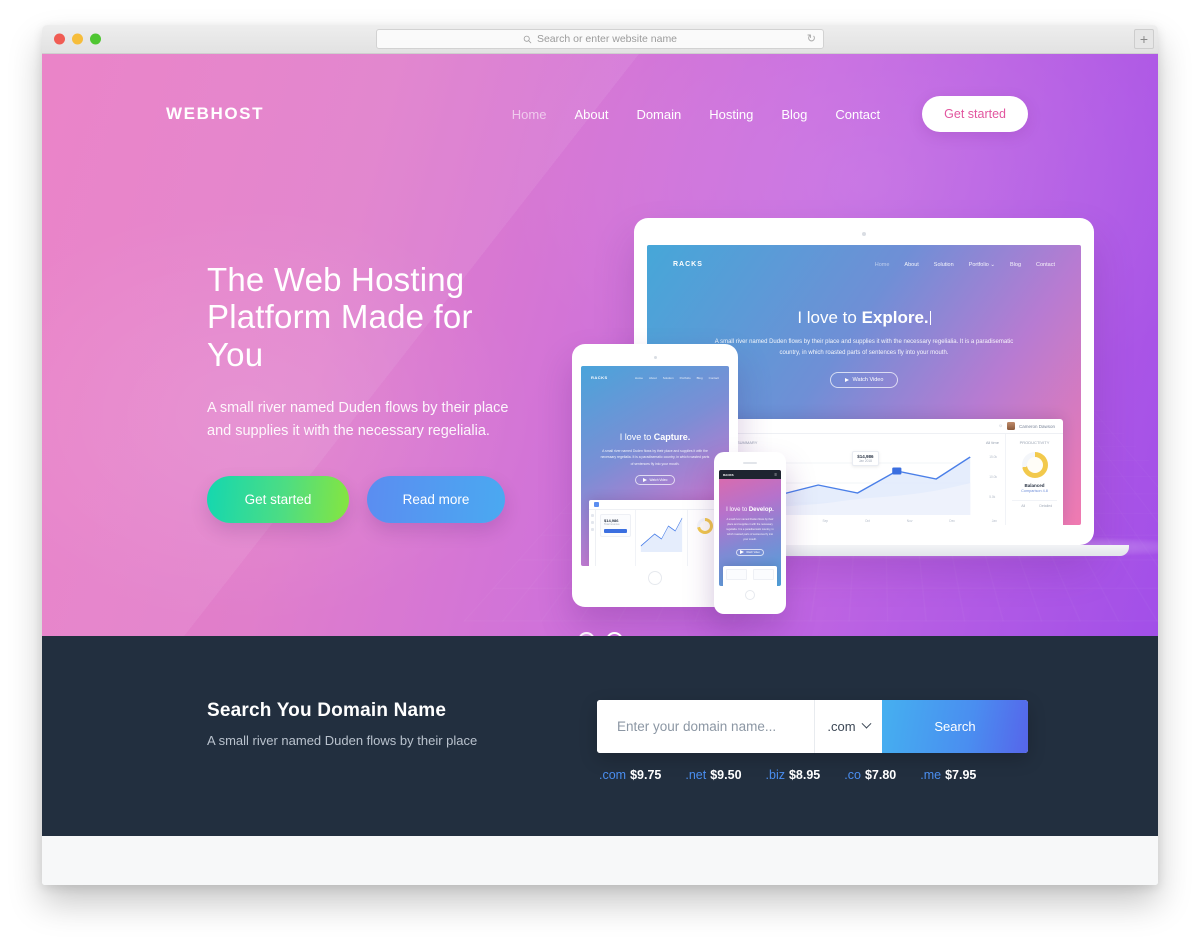 The width and height of the screenshot is (1200, 946). I want to click on nav-item-domain: Domain, so click(658, 114).